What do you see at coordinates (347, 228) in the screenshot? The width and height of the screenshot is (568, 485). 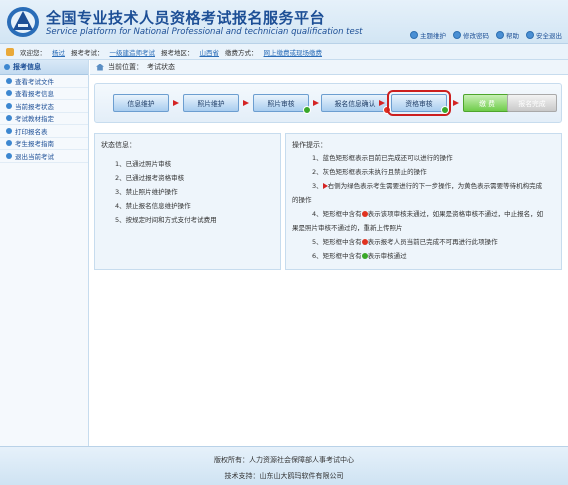 I see `tip-item-cont: 果是照片审核不通过的，重新上传照片` at bounding box center [347, 228].